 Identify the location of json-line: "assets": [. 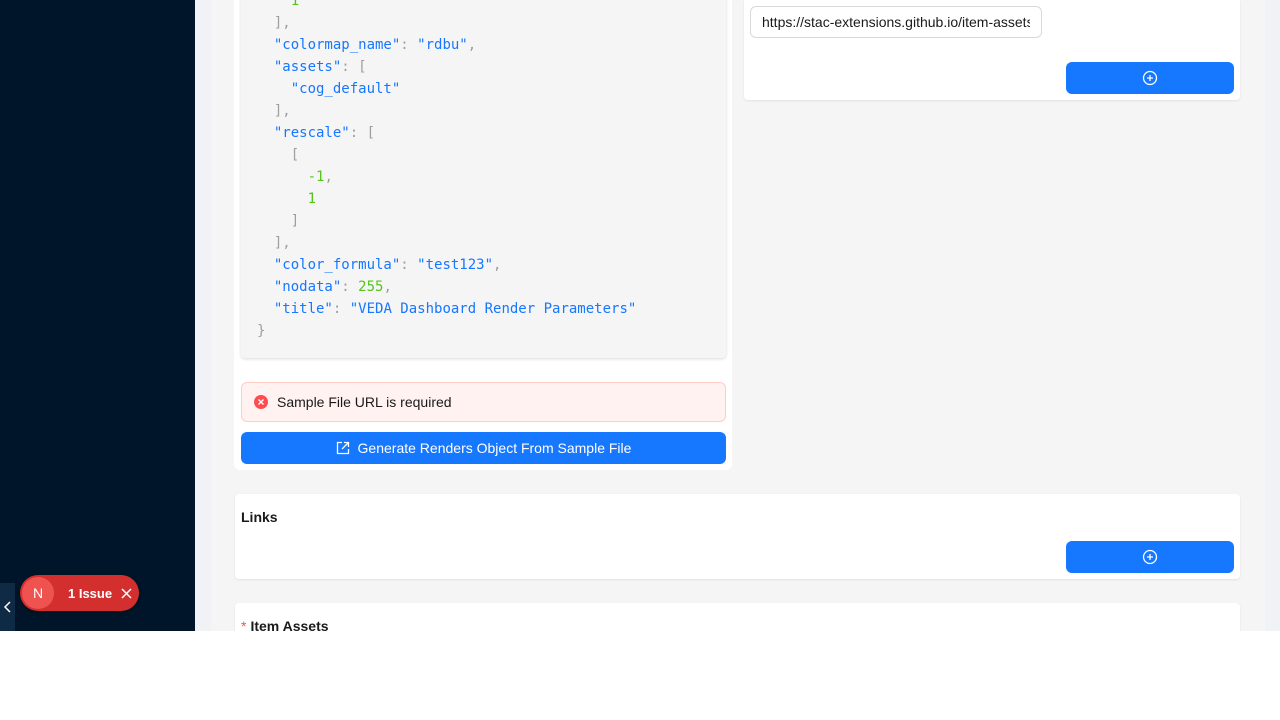
(320, 67).